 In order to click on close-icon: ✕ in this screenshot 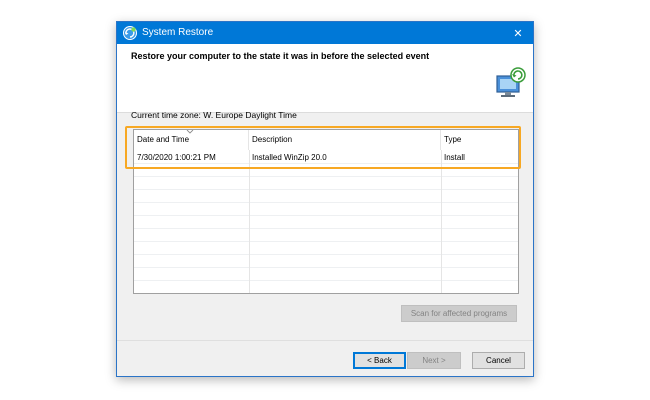, I will do `click(518, 33)`.